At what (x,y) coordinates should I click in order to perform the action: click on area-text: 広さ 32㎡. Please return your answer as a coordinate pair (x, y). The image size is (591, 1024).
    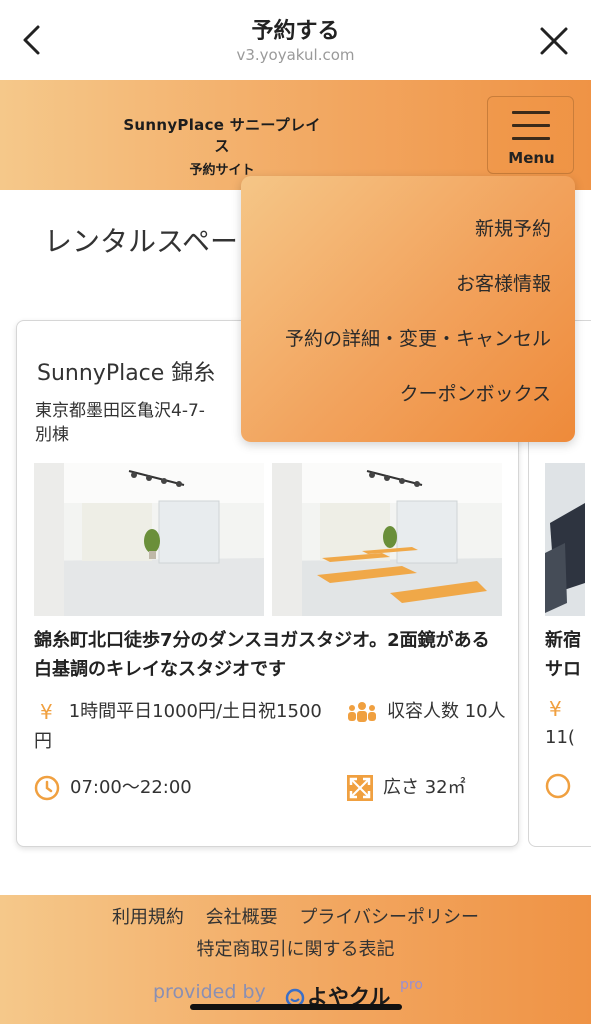
    Looking at the image, I should click on (424, 787).